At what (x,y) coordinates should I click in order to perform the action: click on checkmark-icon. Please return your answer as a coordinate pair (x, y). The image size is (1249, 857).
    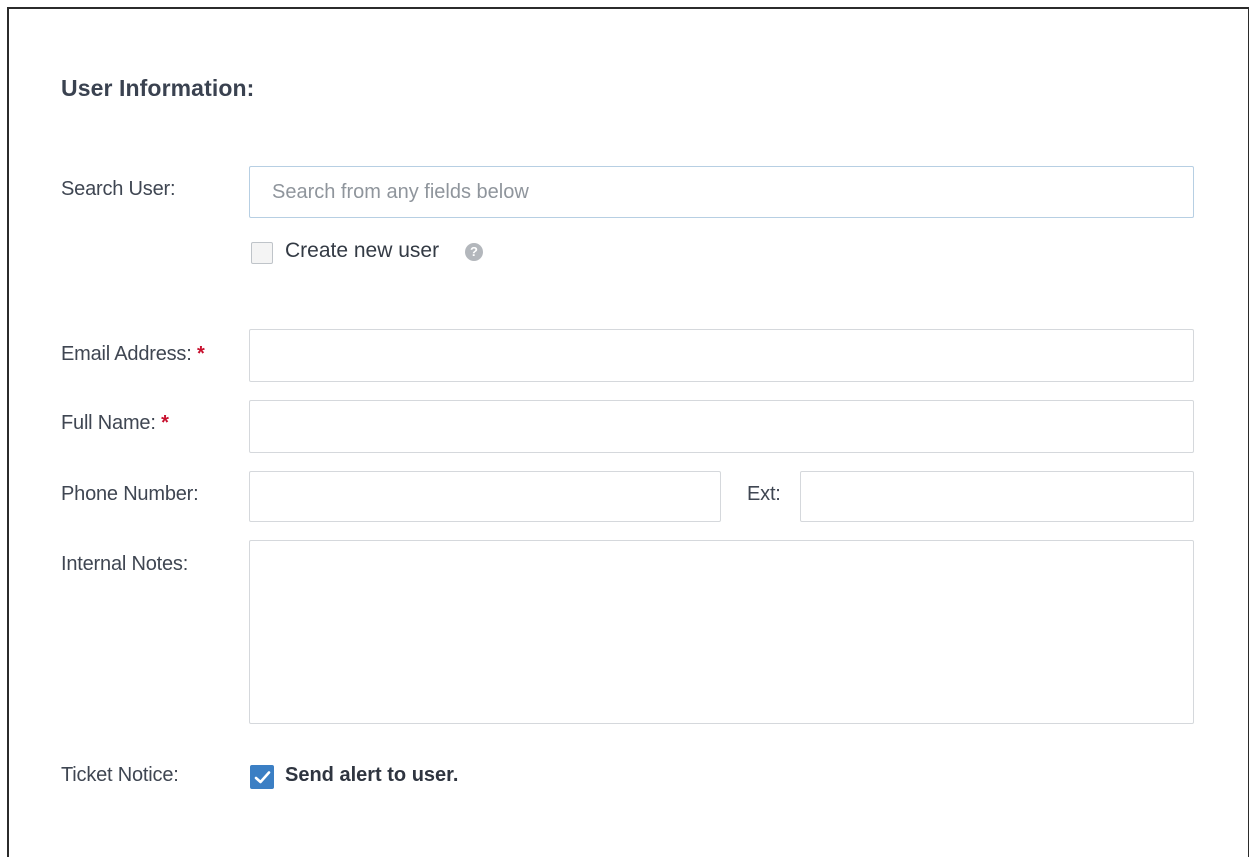
    Looking at the image, I should click on (262, 777).